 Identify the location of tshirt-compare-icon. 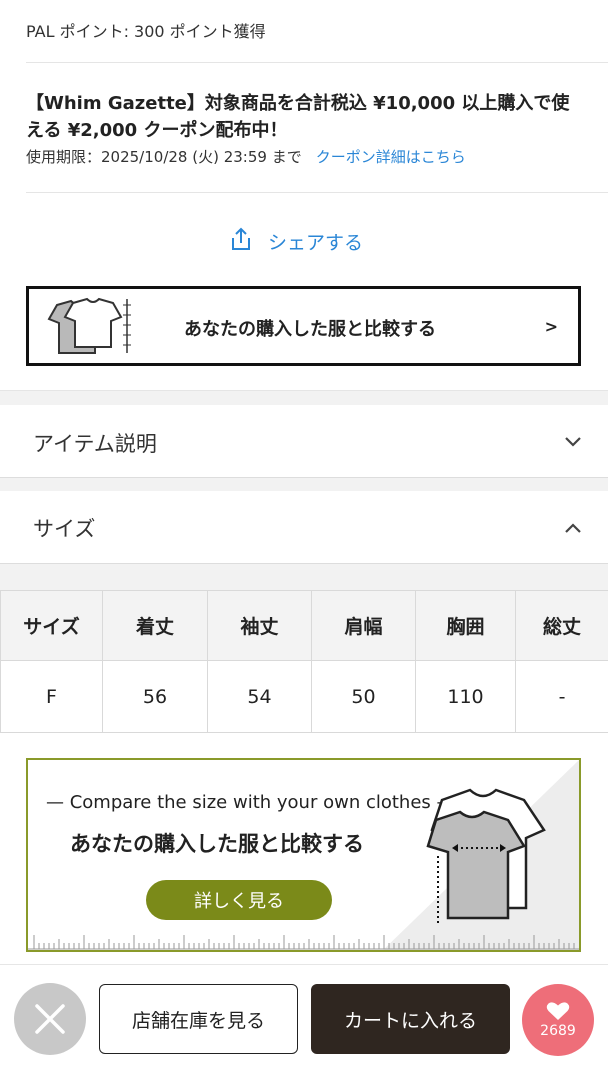
(87, 328).